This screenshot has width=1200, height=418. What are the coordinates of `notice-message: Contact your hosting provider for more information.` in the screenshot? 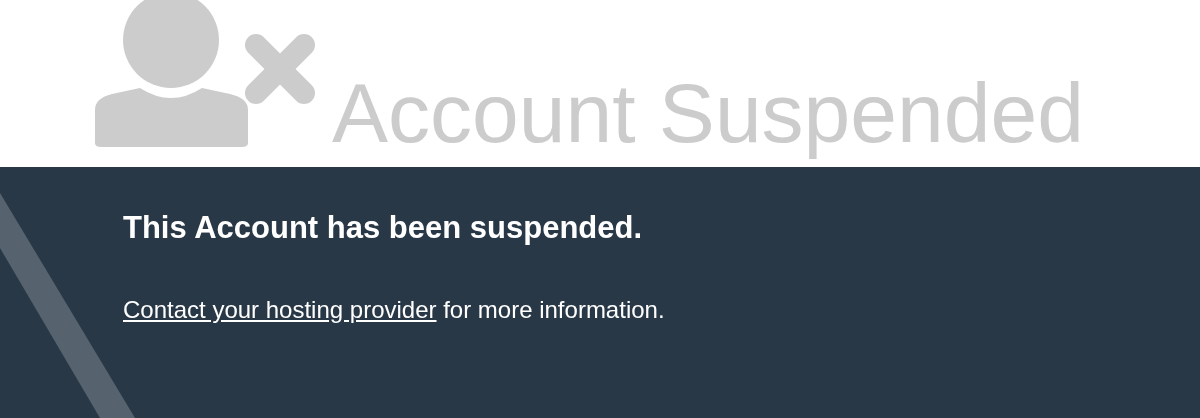 It's located at (394, 309).